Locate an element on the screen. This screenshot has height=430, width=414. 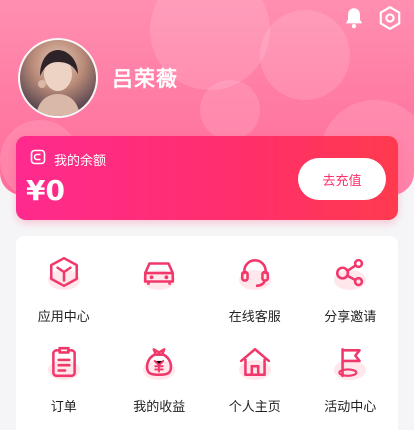
share-icon is located at coordinates (350, 272).